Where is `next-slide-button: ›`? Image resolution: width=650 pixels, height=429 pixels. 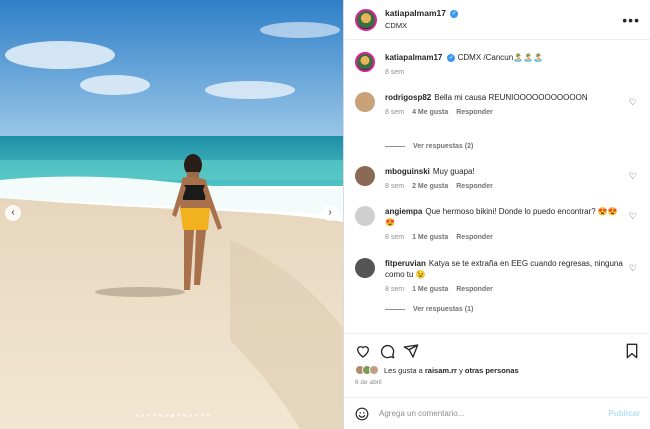
next-slide-button: › is located at coordinates (330, 213).